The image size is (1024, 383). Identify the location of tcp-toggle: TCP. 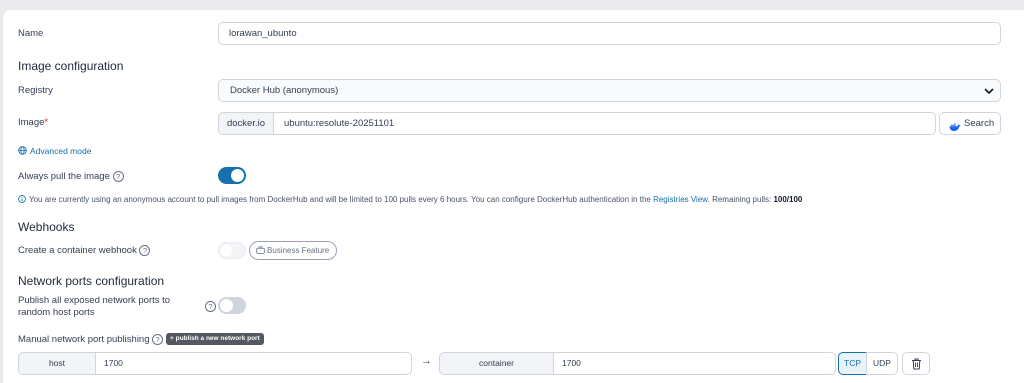
(852, 363).